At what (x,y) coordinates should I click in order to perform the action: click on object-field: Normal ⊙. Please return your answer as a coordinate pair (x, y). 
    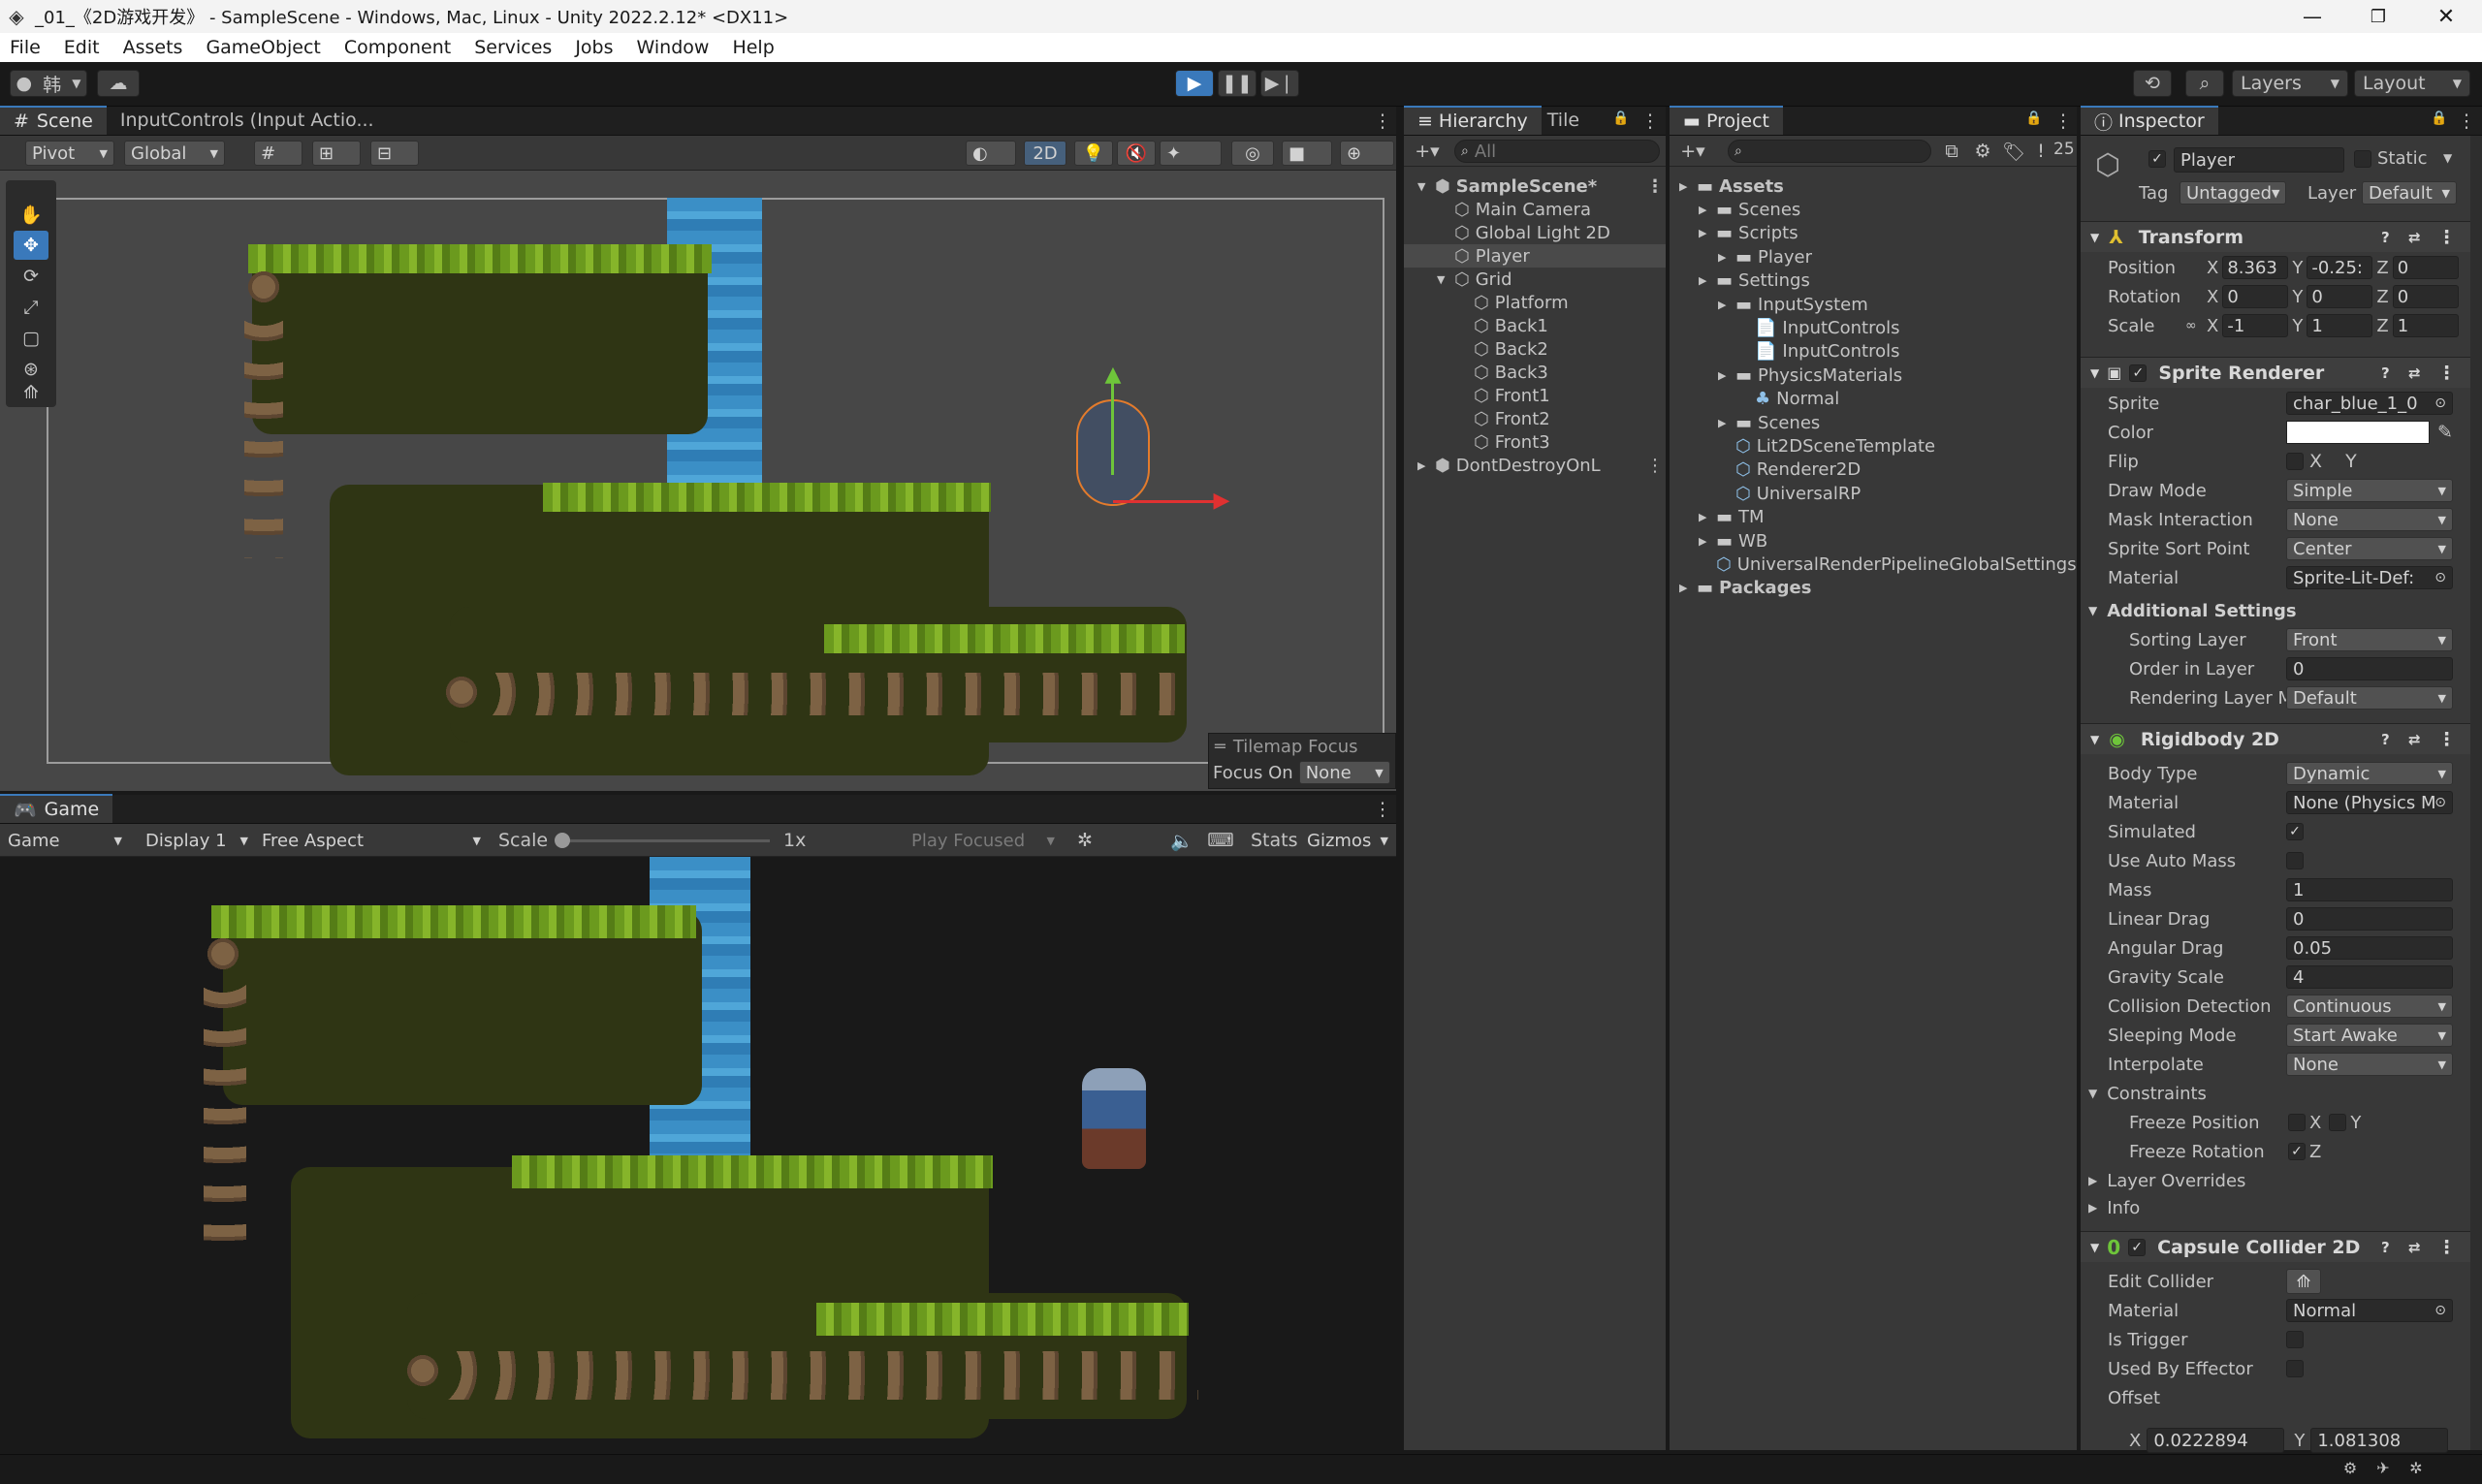
    Looking at the image, I should click on (2369, 1310).